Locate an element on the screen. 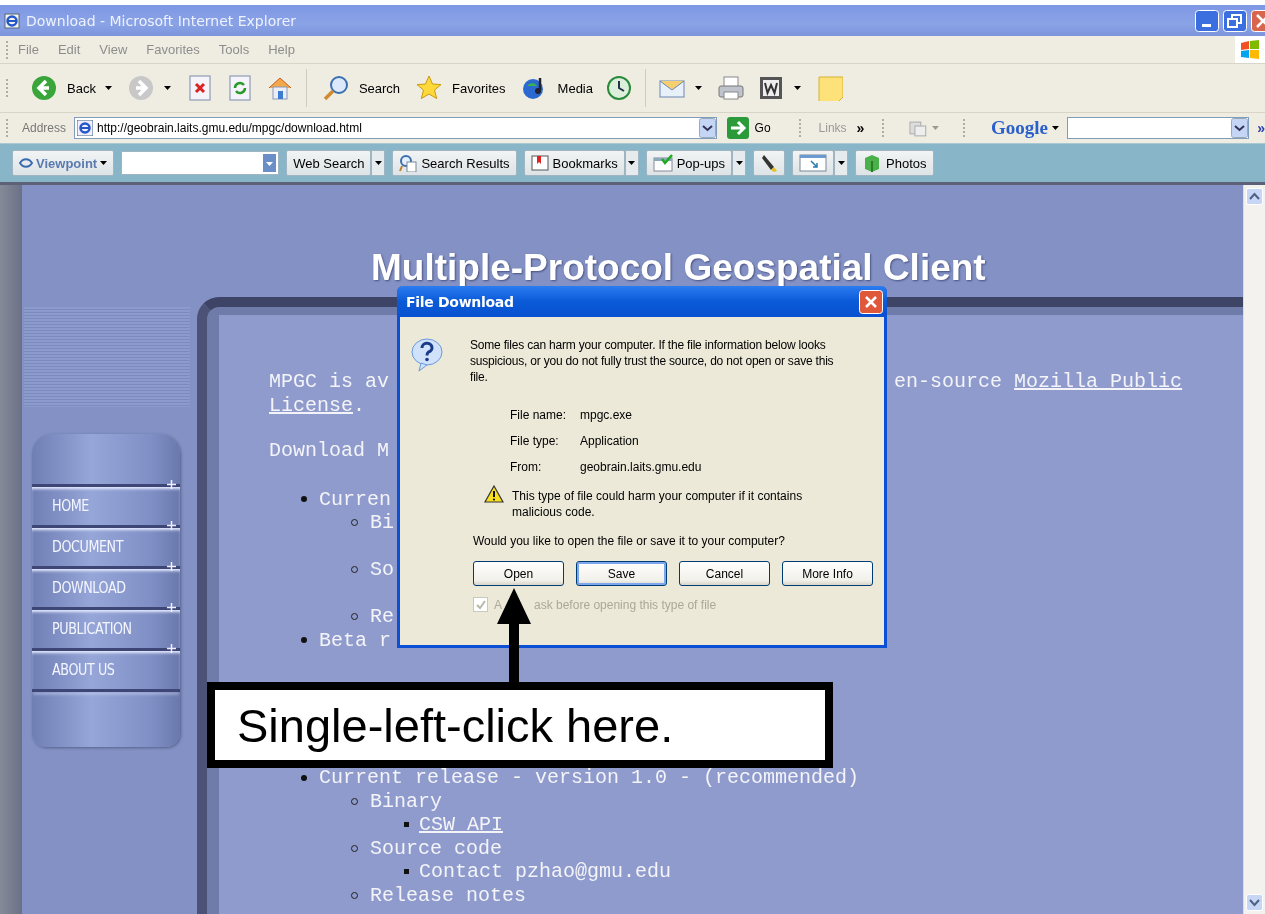 This screenshot has width=1265, height=914. pen-icon is located at coordinates (769, 163).